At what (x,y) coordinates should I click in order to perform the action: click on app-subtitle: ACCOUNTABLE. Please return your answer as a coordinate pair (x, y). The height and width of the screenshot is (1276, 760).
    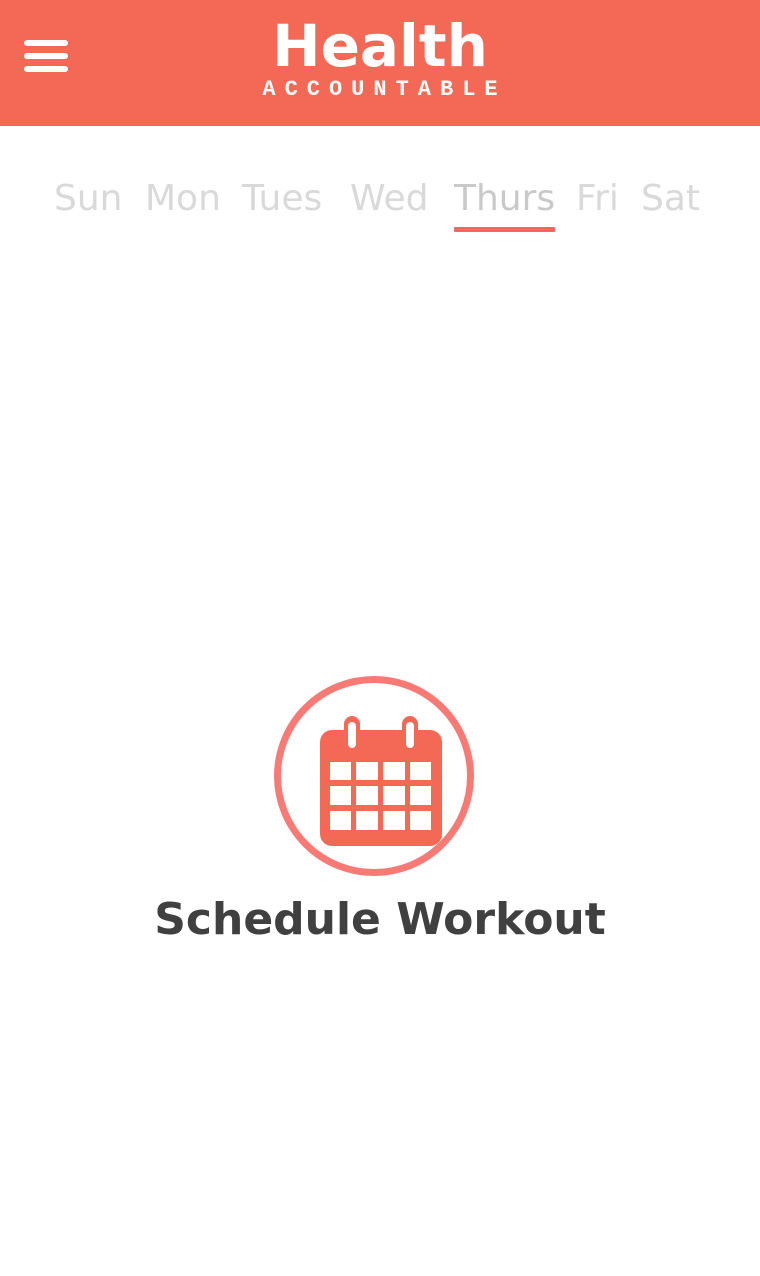
    Looking at the image, I should click on (384, 89).